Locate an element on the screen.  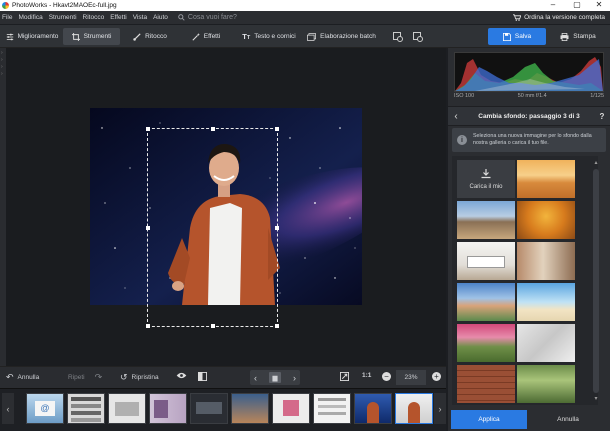
tab-strumenti: Strumenti is located at coordinates (91, 36).